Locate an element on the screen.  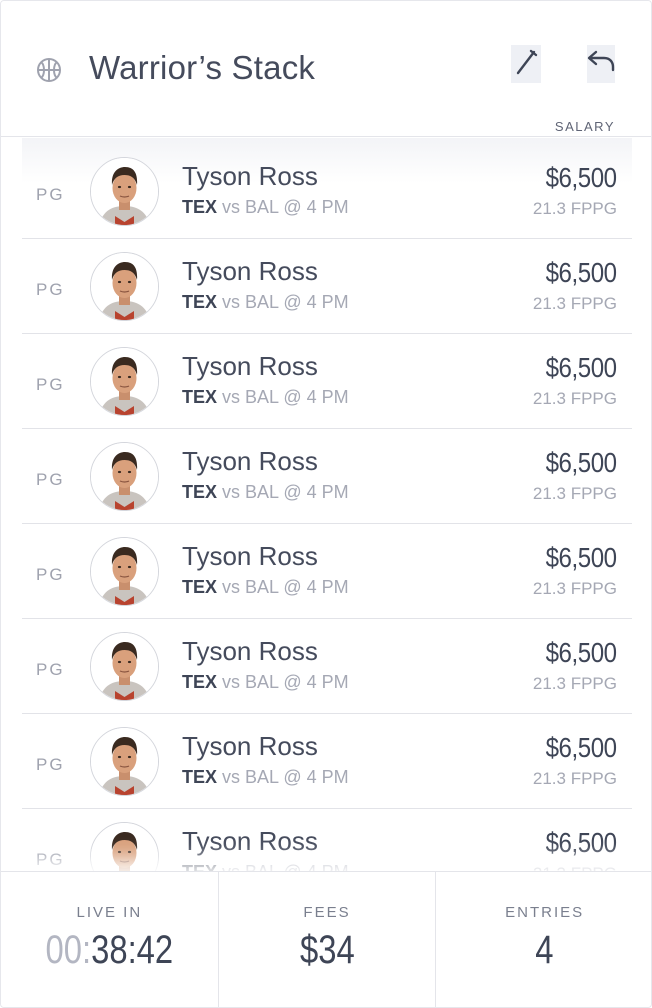
salary-column-header: SALARY is located at coordinates (584, 126).